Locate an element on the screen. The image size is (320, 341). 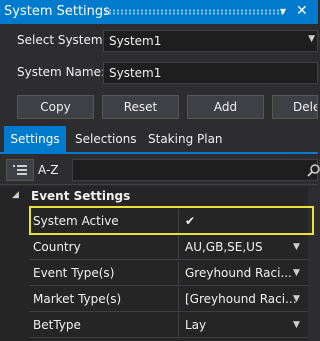
copy-button: Copy is located at coordinates (55, 107).